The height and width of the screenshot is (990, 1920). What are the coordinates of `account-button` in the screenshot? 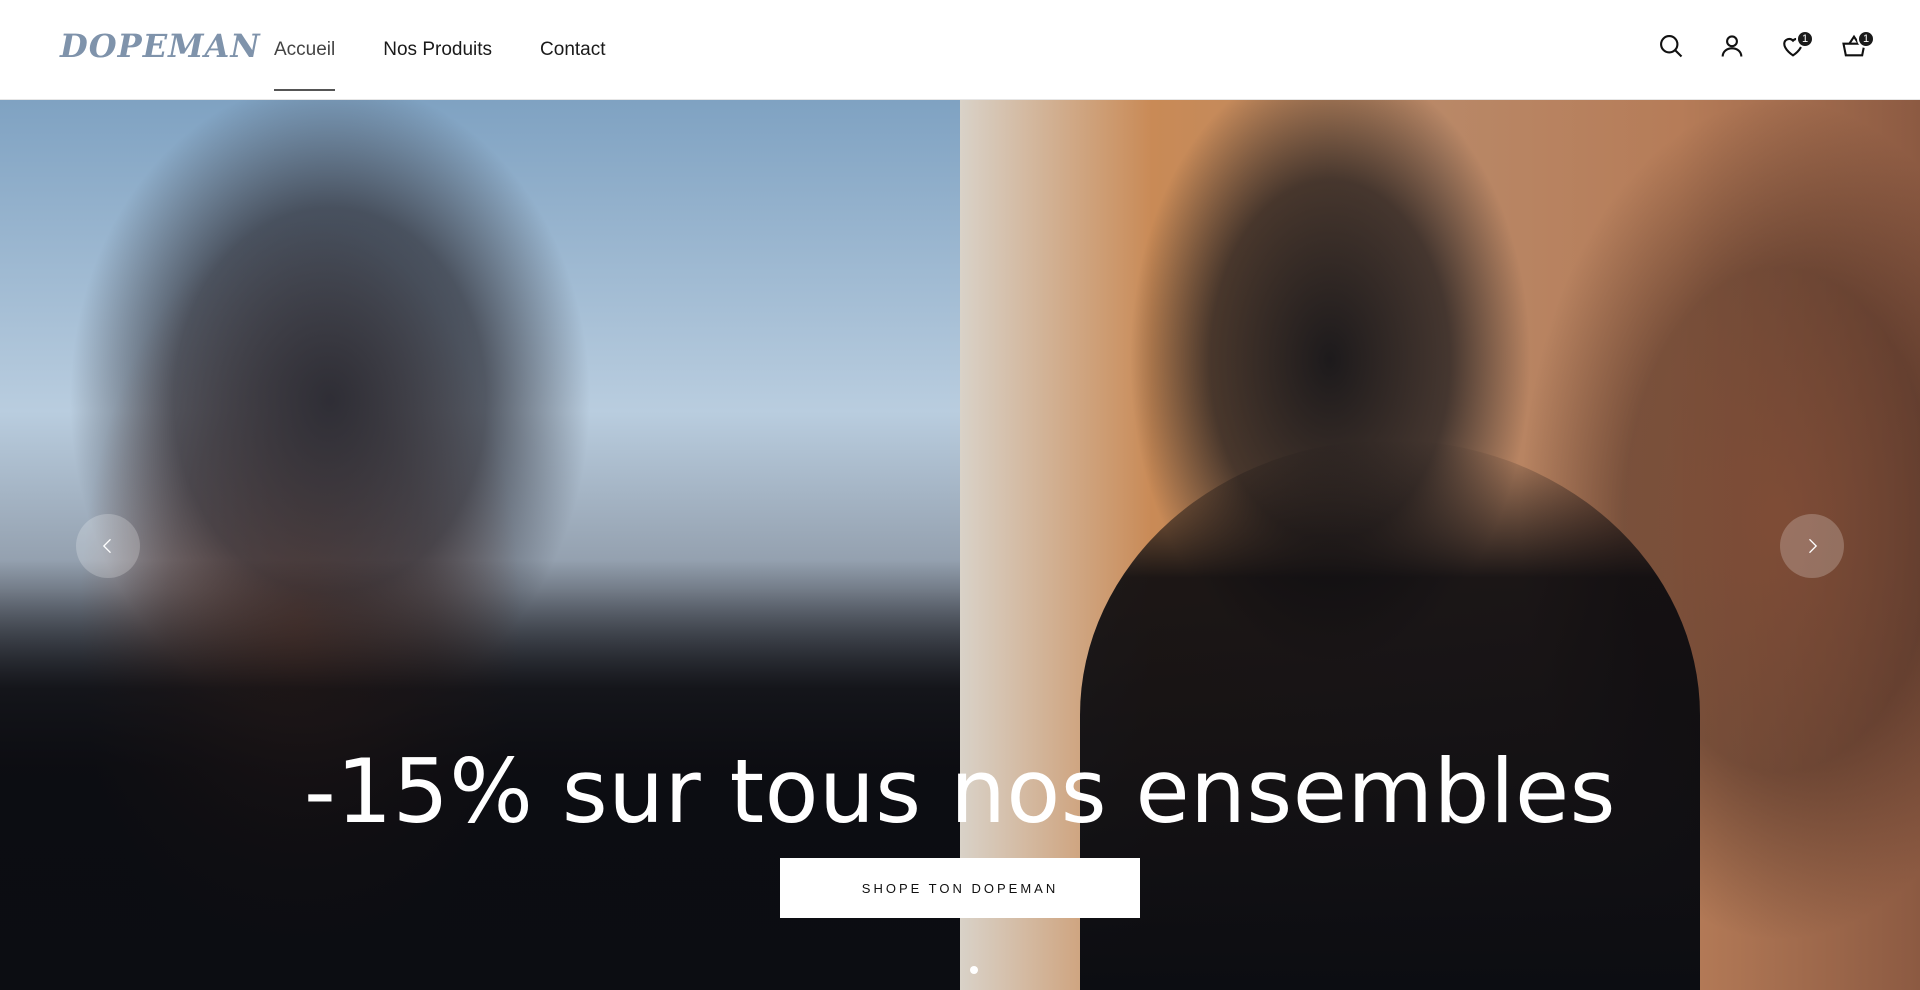 It's located at (1731, 46).